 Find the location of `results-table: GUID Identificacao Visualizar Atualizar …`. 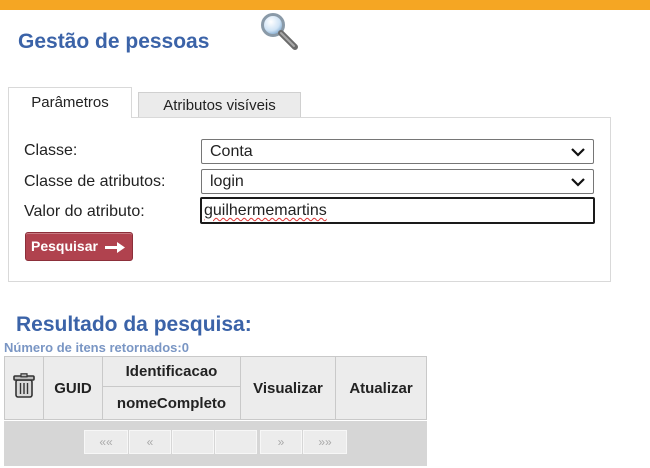

results-table: GUID Identificacao Visualizar Atualizar … is located at coordinates (215, 388).